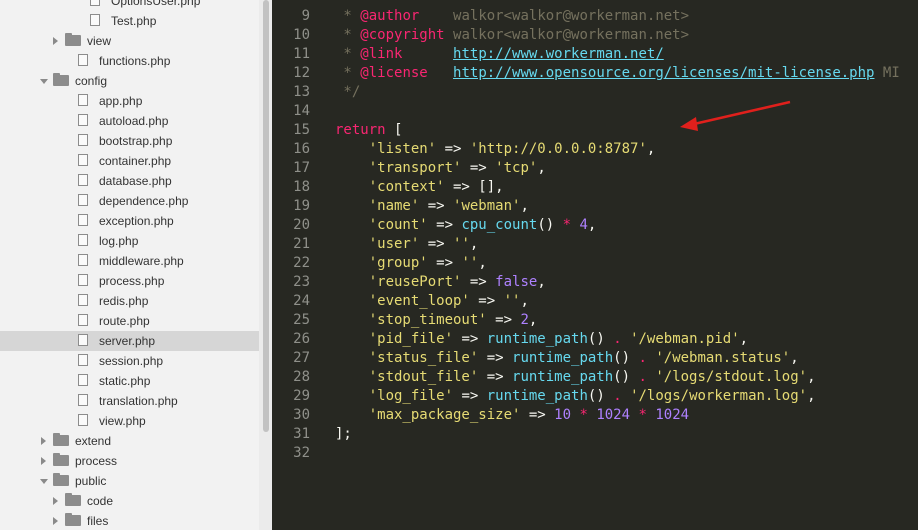  Describe the element at coordinates (98, 521) in the screenshot. I see `tree-item-label: files` at that location.